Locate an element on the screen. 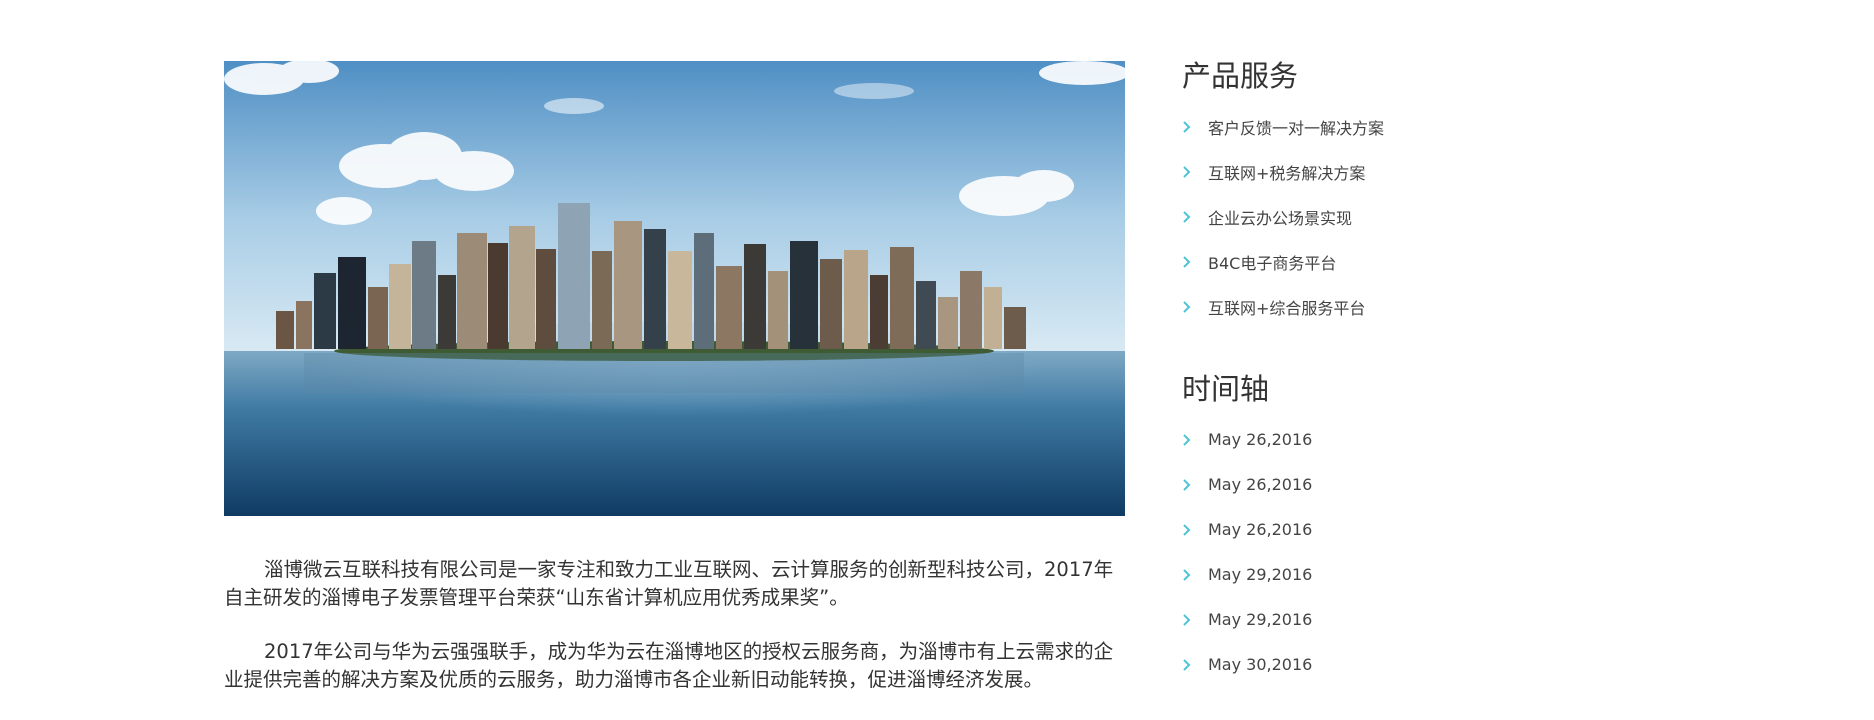 The height and width of the screenshot is (720, 1874). product-link: B4C电子商务平台 is located at coordinates (1382, 261).